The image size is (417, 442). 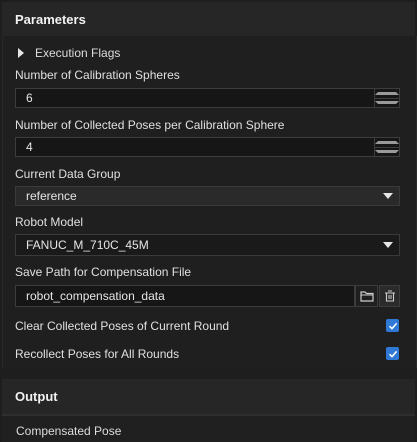 I want to click on recollect-poses-checkbox, so click(x=392, y=353).